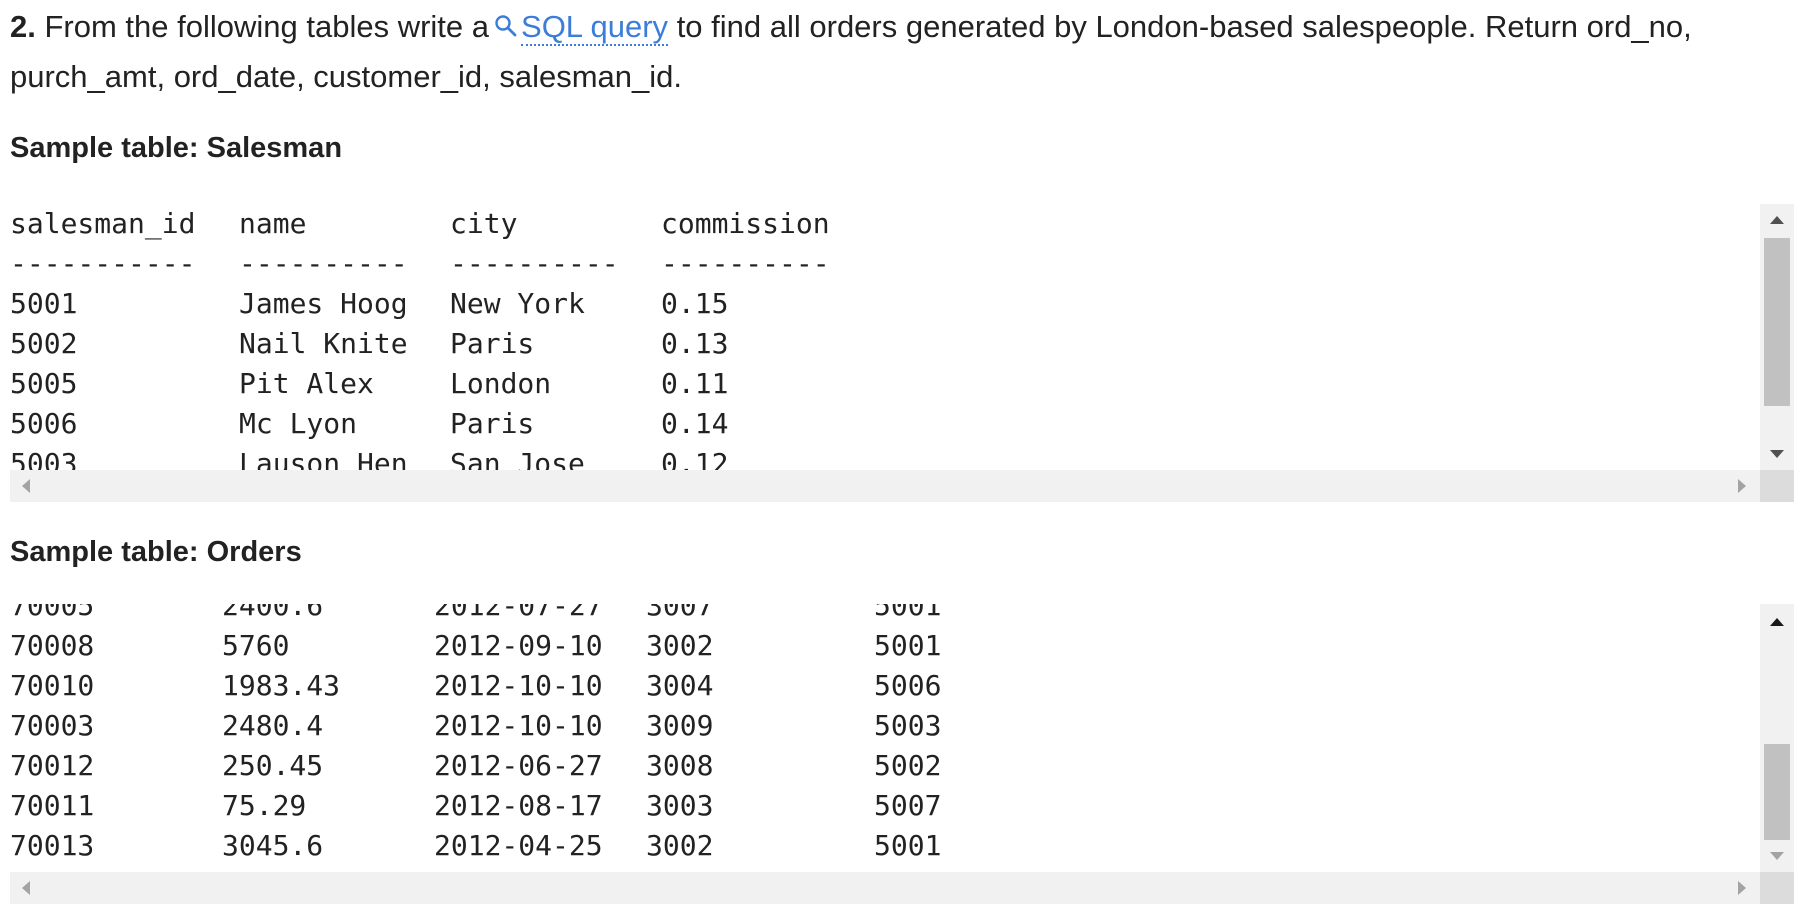 The image size is (1800, 904). Describe the element at coordinates (323, 343) in the screenshot. I see `table-cell: Nail Knite` at that location.